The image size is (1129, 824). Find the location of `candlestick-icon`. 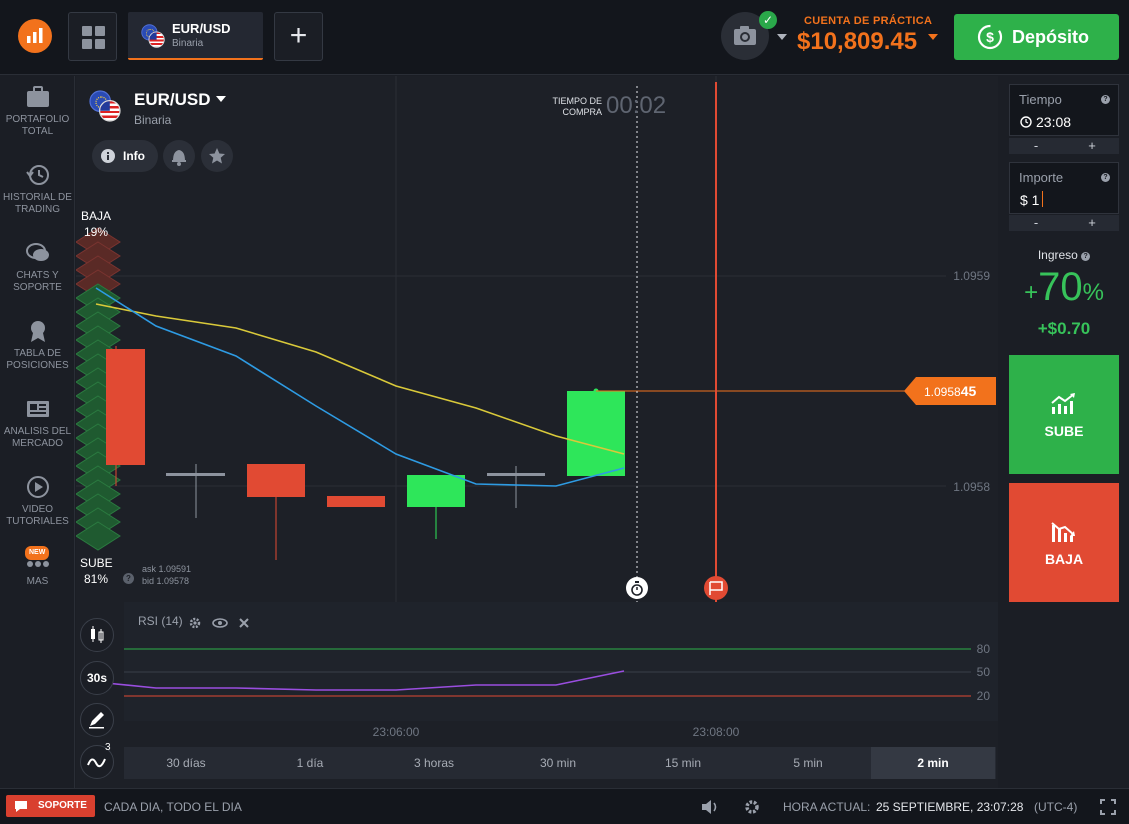

candlestick-icon is located at coordinates (97, 634).